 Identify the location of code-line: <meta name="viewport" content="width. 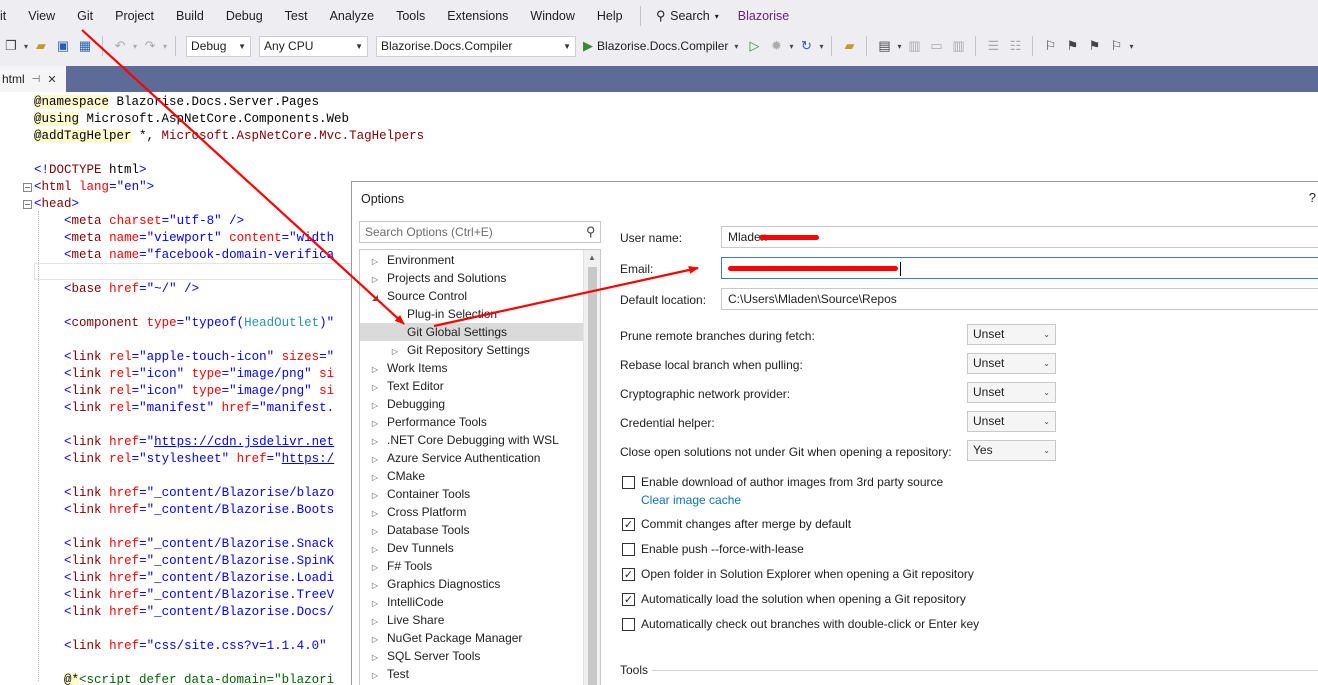
(184, 238).